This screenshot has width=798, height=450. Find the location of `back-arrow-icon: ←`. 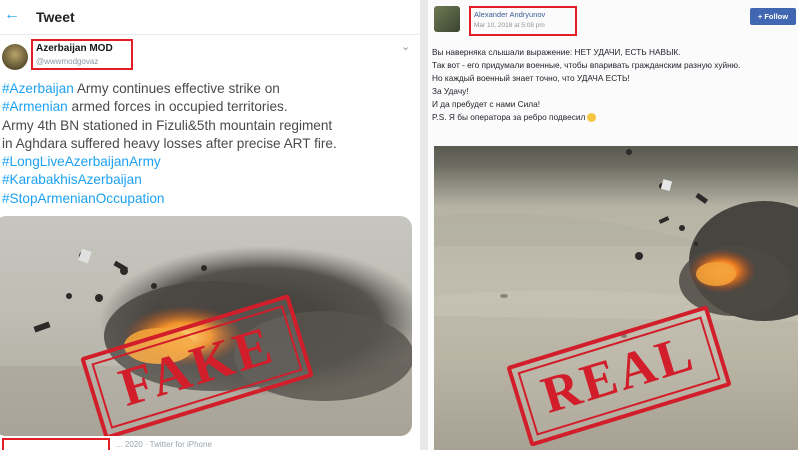

back-arrow-icon: ← is located at coordinates (12, 15).